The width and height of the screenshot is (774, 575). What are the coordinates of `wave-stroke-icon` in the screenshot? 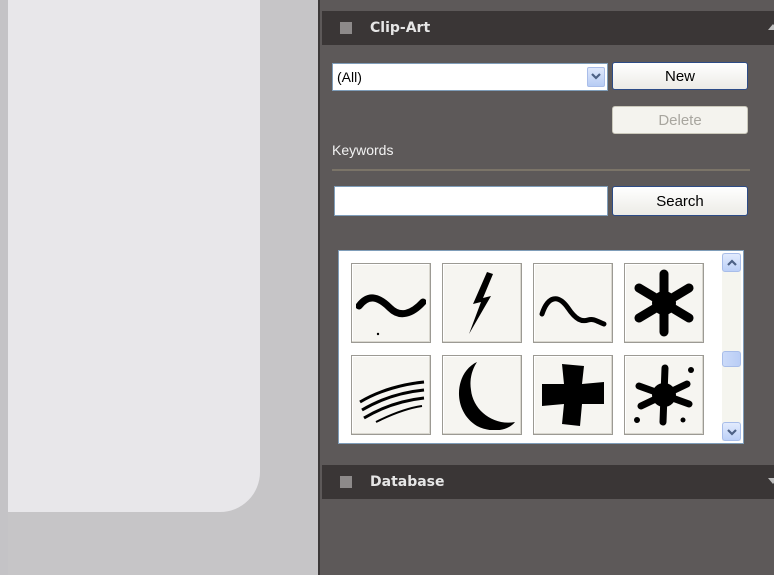 It's located at (391, 315).